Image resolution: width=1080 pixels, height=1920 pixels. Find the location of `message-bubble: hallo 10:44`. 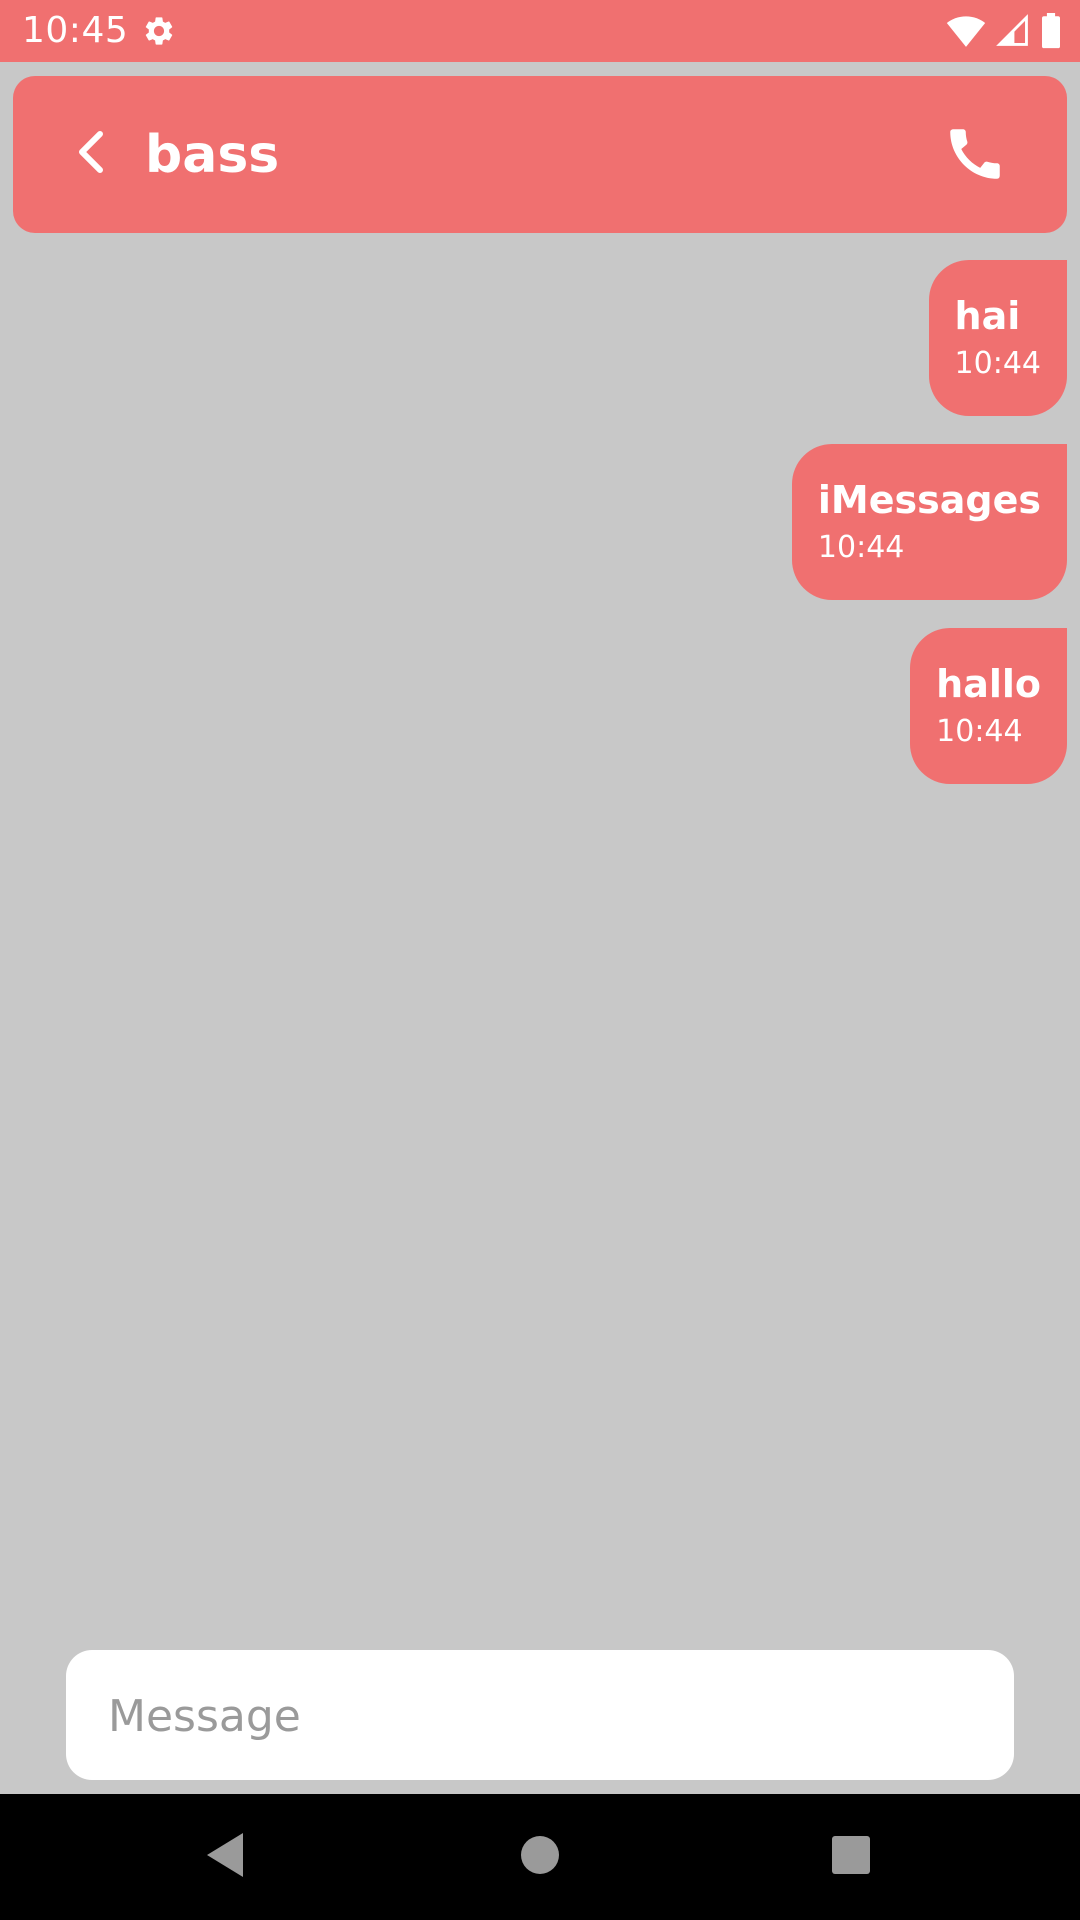

message-bubble: hallo 10:44 is located at coordinates (988, 706).